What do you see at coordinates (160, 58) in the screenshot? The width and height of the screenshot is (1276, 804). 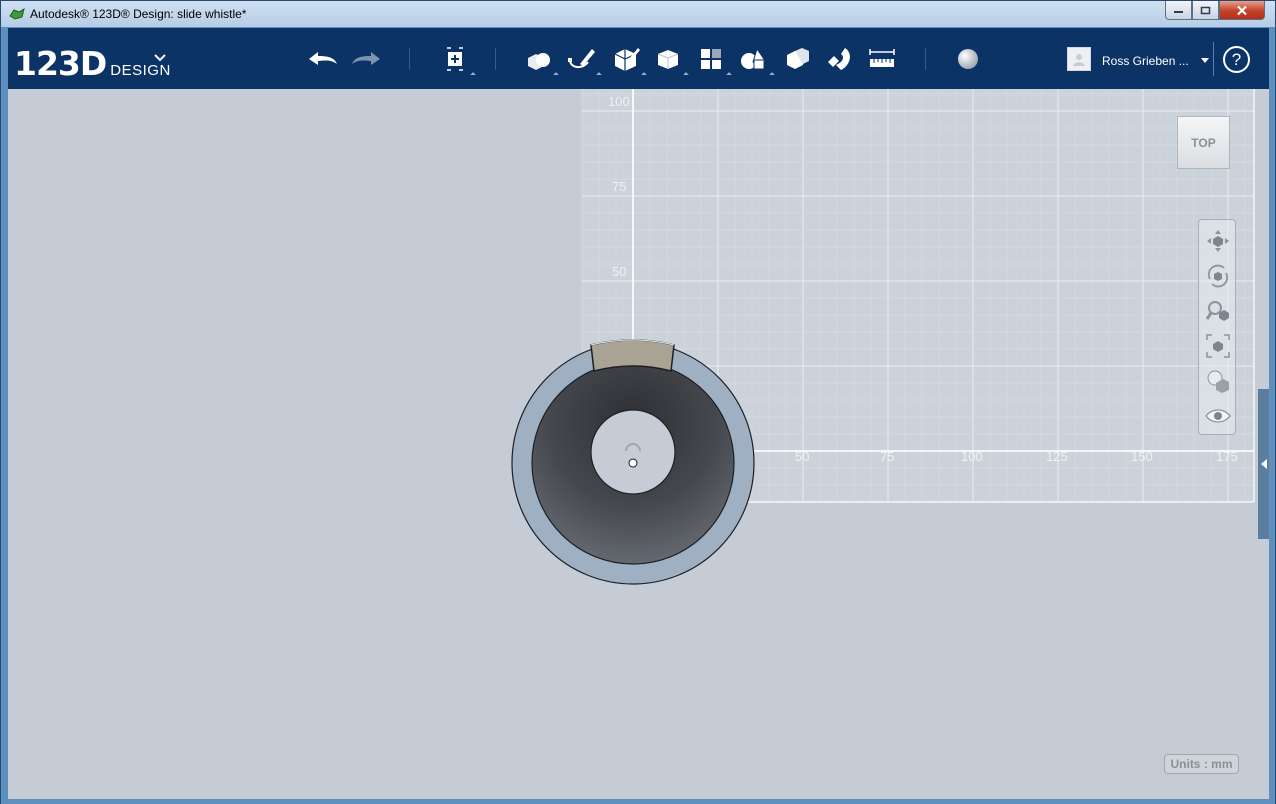 I see `chevron-down-icon` at bounding box center [160, 58].